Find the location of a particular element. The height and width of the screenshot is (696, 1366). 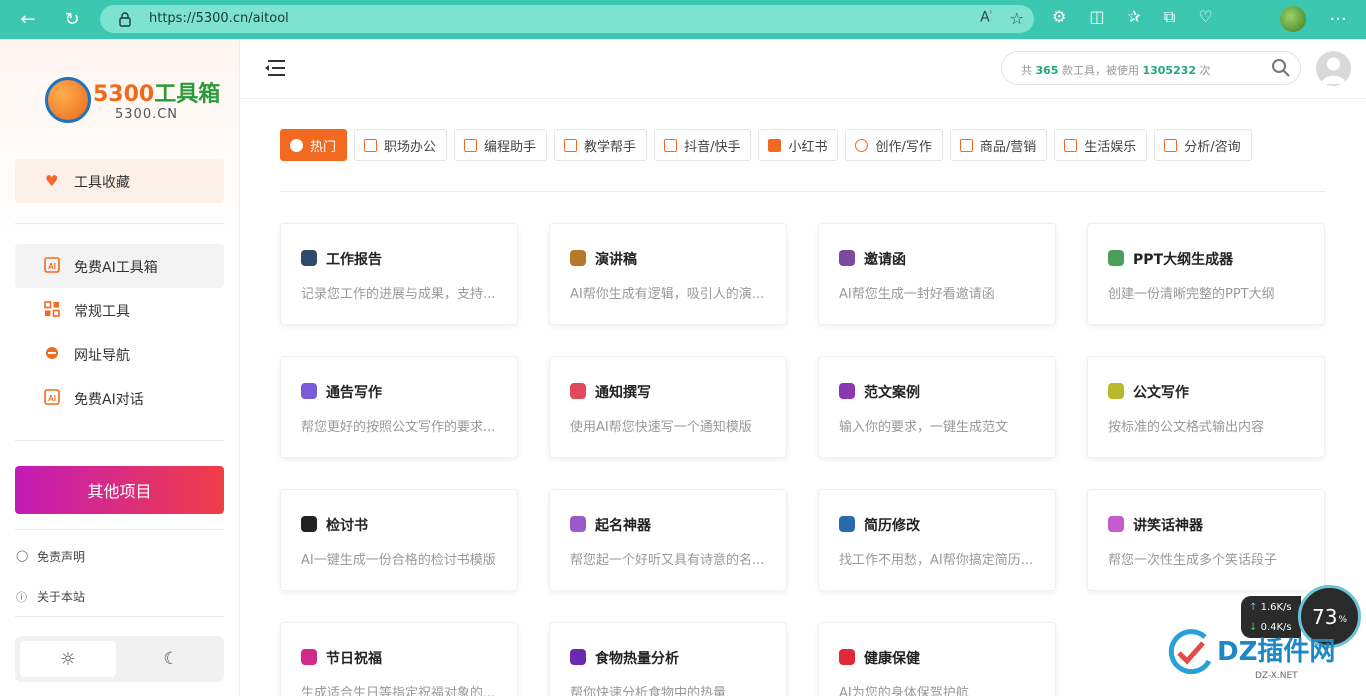

tab-writing: 创作/写作 is located at coordinates (894, 145).